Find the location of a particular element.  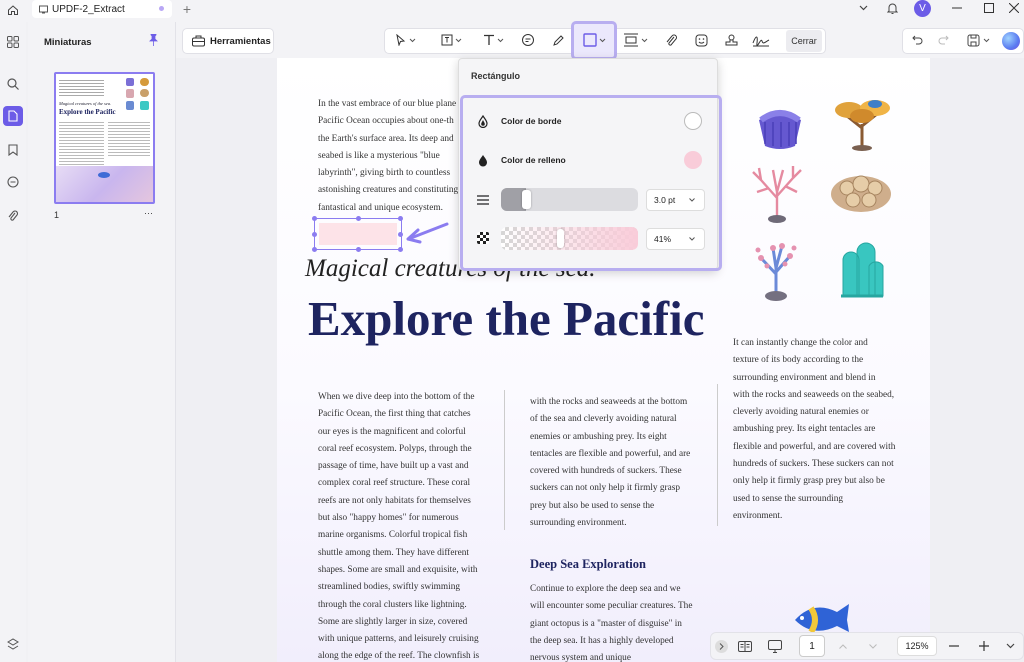

presentation-icon is located at coordinates (775, 646).